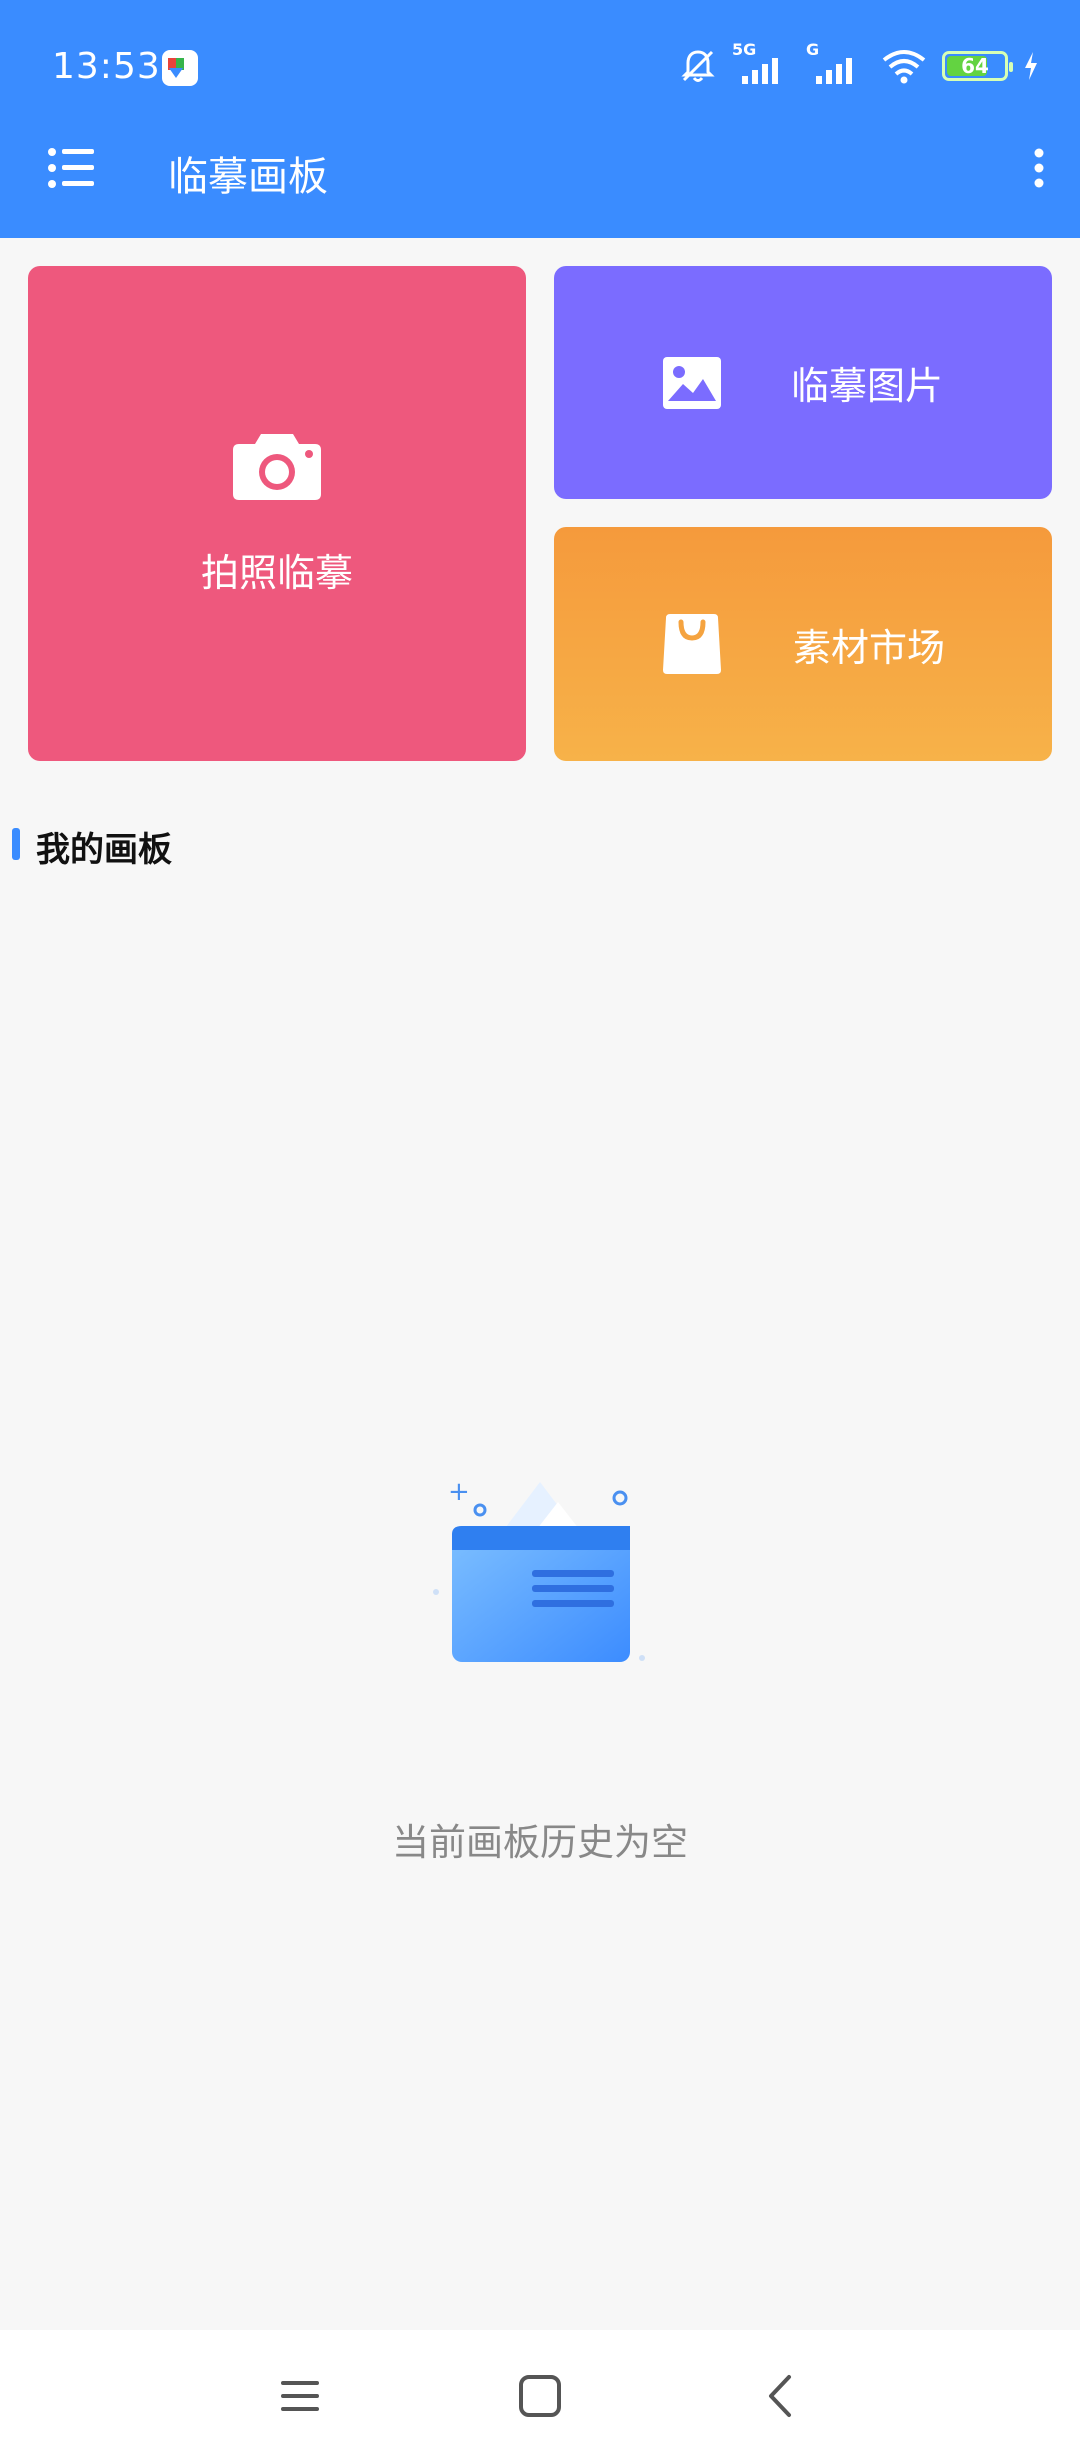 Image resolution: width=1080 pixels, height=2460 pixels. What do you see at coordinates (180, 68) in the screenshot?
I see `app-notification-icon` at bounding box center [180, 68].